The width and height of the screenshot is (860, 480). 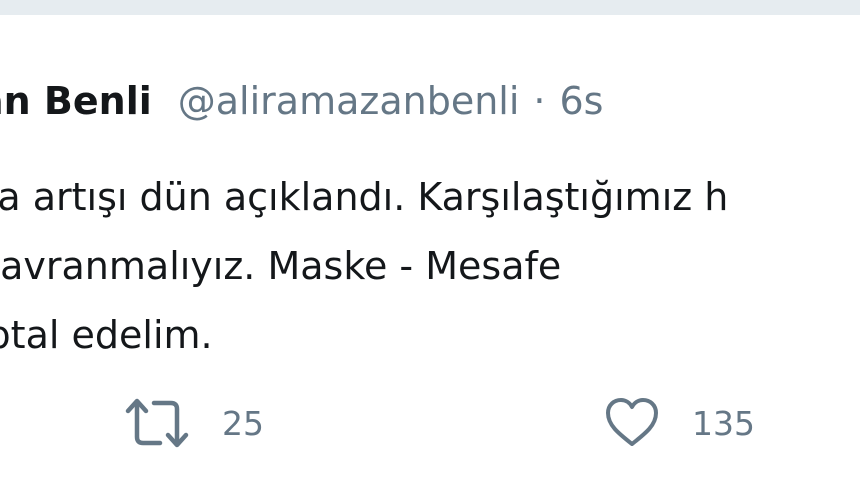 I want to click on tweet-header: an Benli @aliramazanbenli · 6s, so click(x=301, y=101).